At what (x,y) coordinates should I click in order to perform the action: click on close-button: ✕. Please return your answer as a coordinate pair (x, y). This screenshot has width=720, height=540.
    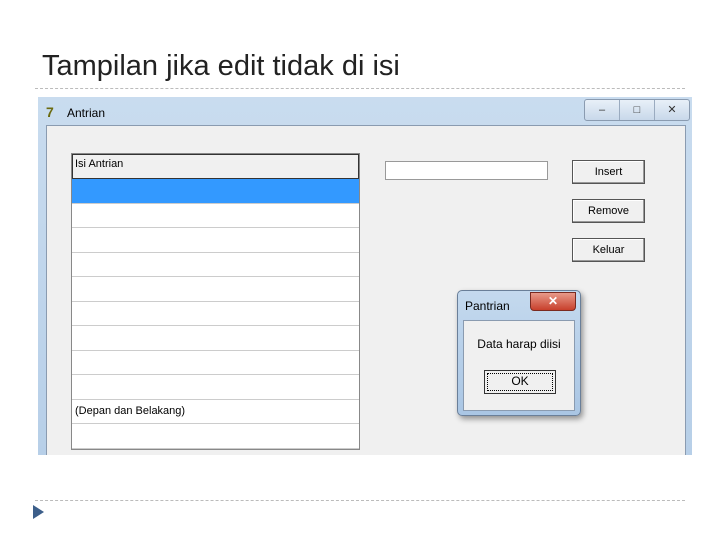
    Looking at the image, I should click on (672, 110).